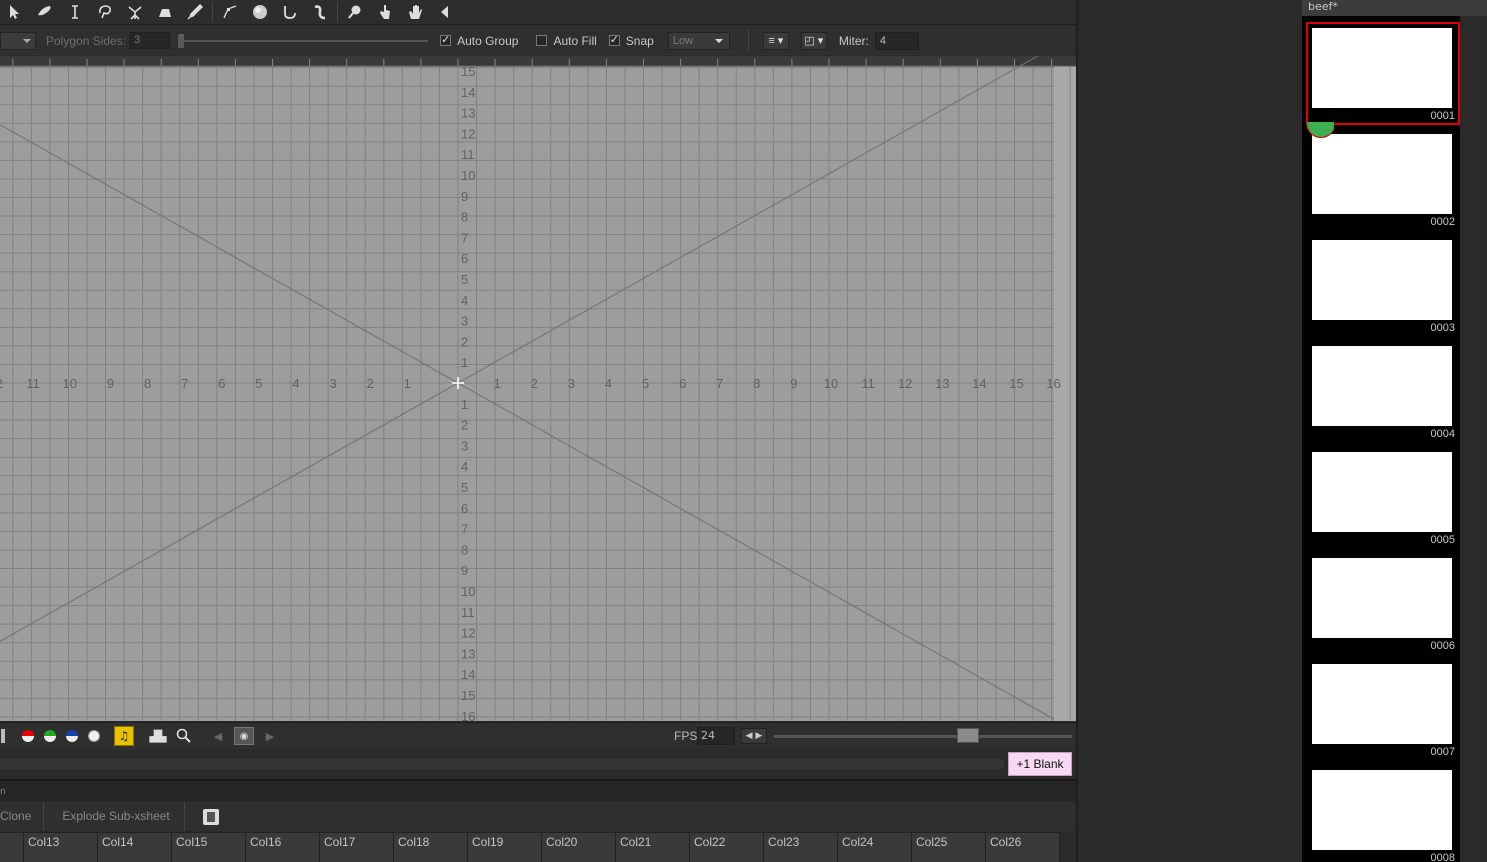 The image size is (1487, 862). I want to click on cap-style-icon: ≡ ▾, so click(776, 41).